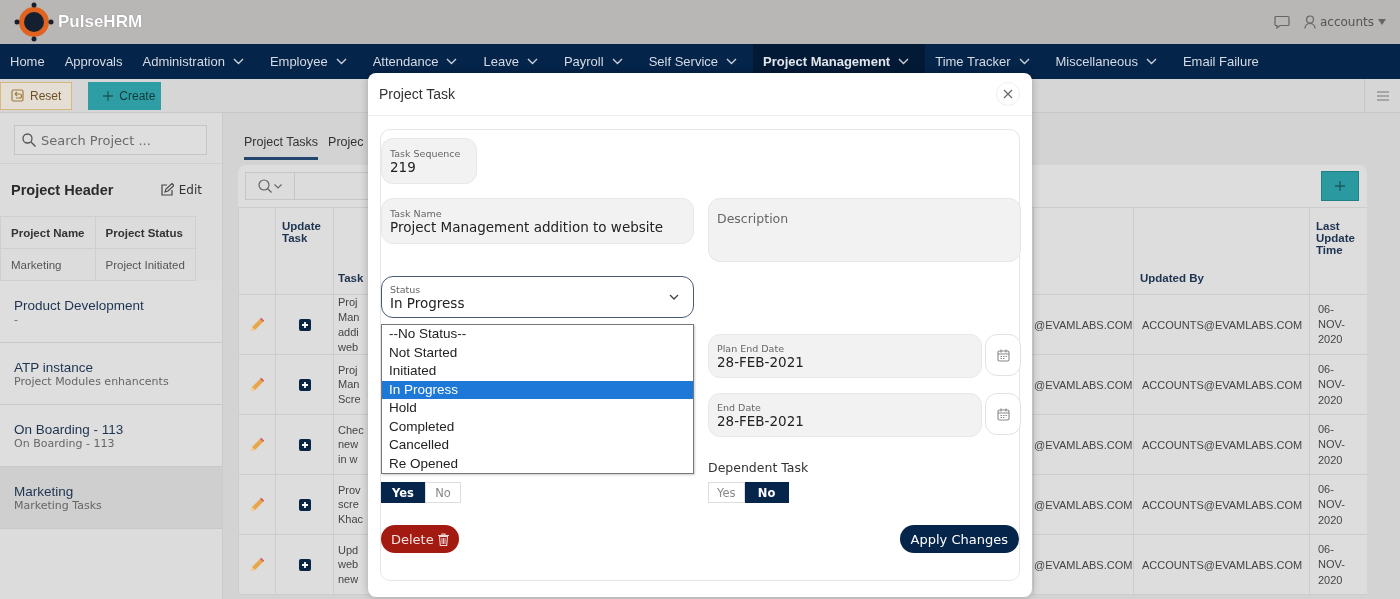  What do you see at coordinates (281, 147) in the screenshot?
I see `tab: Project Tasks` at bounding box center [281, 147].